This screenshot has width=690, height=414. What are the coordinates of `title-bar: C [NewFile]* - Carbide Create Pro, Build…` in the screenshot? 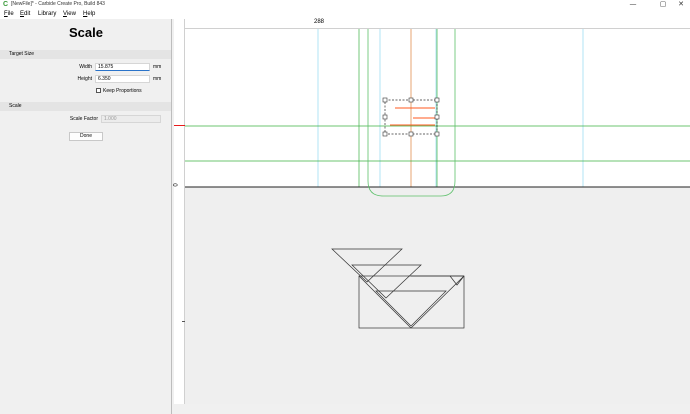 It's located at (345, 5).